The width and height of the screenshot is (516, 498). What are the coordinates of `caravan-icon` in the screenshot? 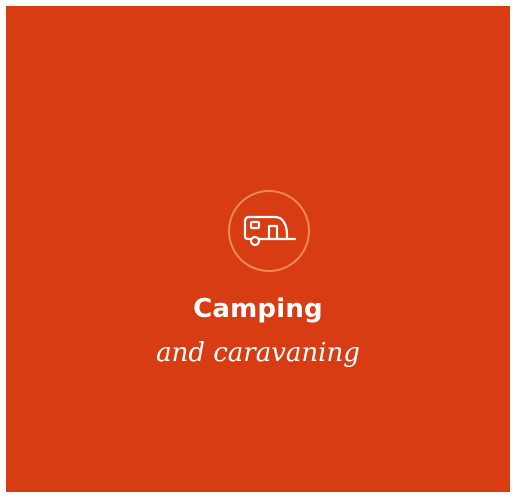 It's located at (270, 231).